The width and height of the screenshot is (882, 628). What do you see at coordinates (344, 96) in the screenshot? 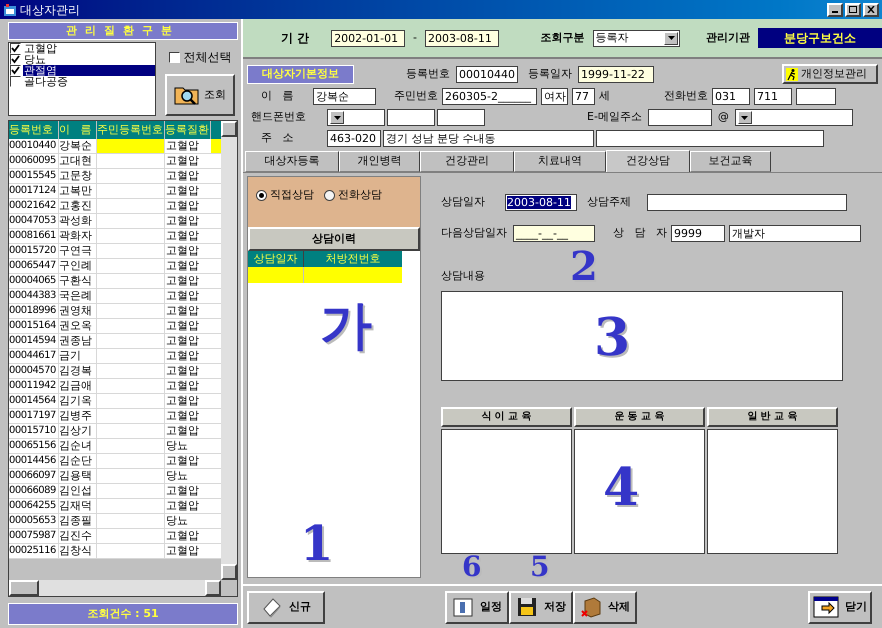
I see `text-field: 강복순` at bounding box center [344, 96].